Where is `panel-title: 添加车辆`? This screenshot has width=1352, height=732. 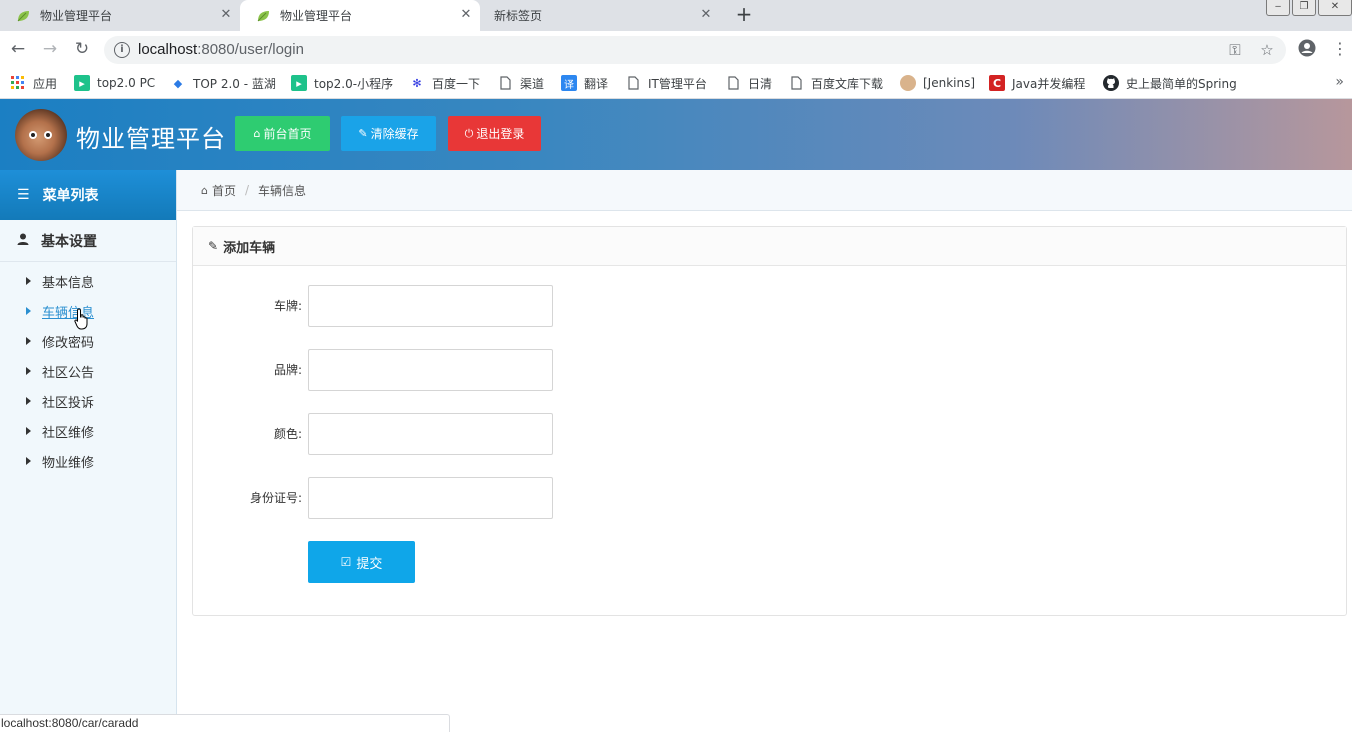 panel-title: 添加车辆 is located at coordinates (249, 248).